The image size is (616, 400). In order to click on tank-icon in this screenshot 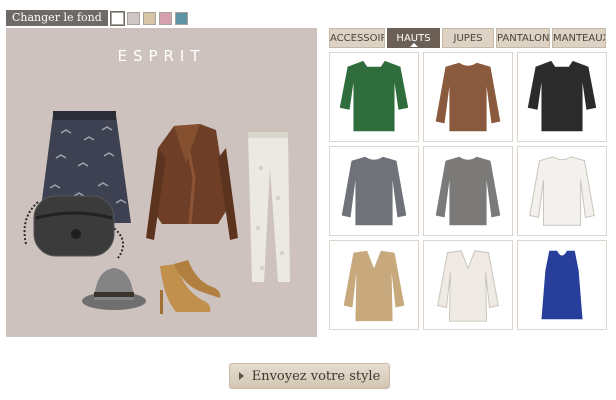, I will do `click(562, 285)`.